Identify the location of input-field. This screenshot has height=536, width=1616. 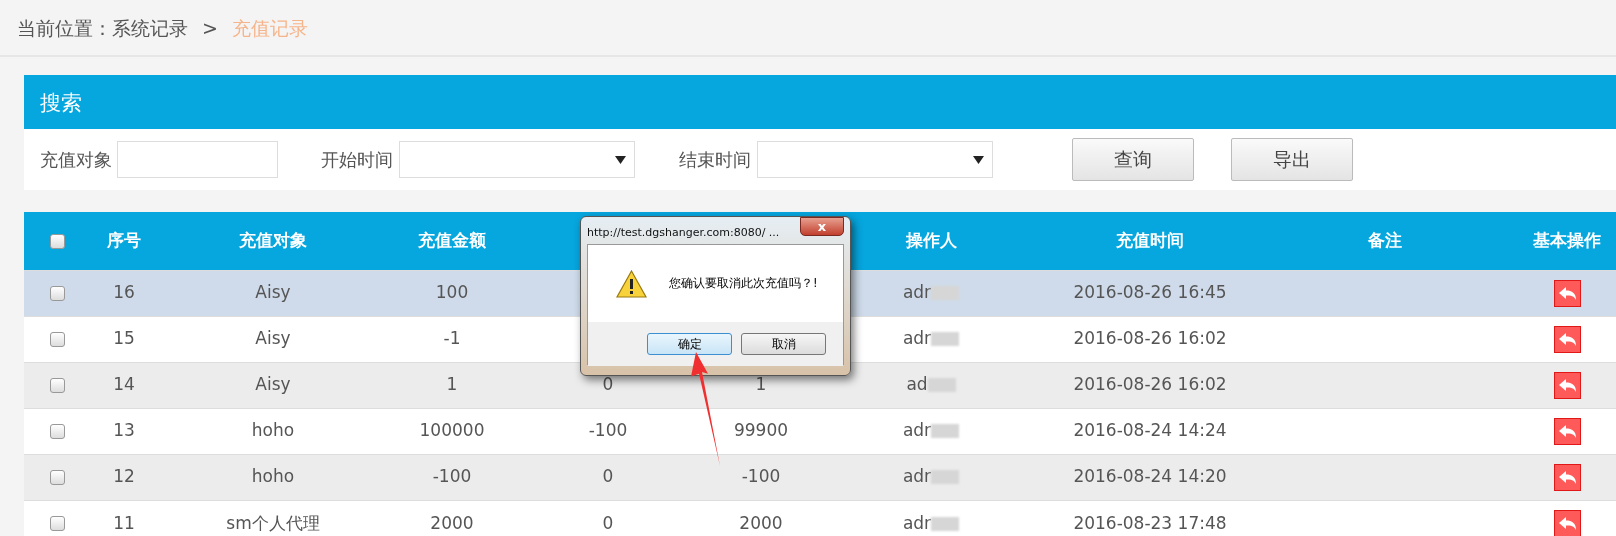
(197, 159).